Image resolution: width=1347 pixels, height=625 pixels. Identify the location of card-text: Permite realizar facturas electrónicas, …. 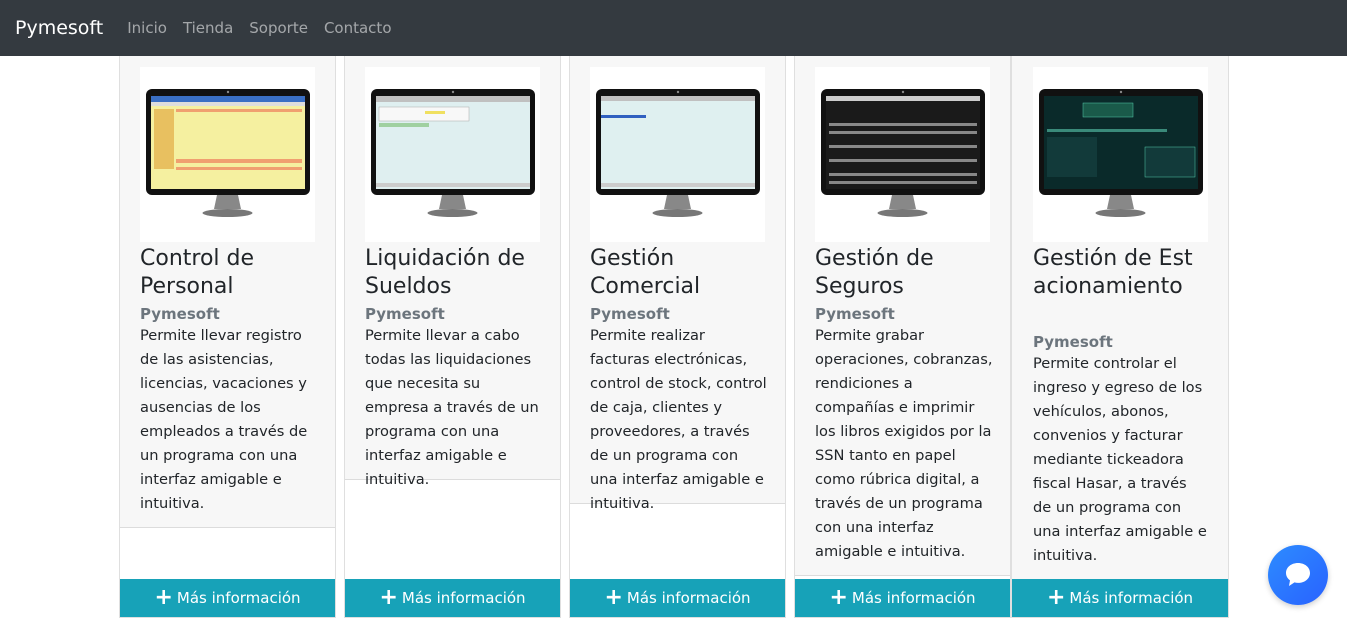
(678, 419).